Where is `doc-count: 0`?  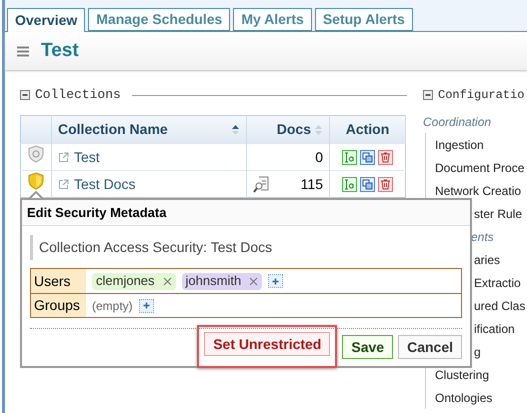 doc-count: 0 is located at coordinates (319, 157).